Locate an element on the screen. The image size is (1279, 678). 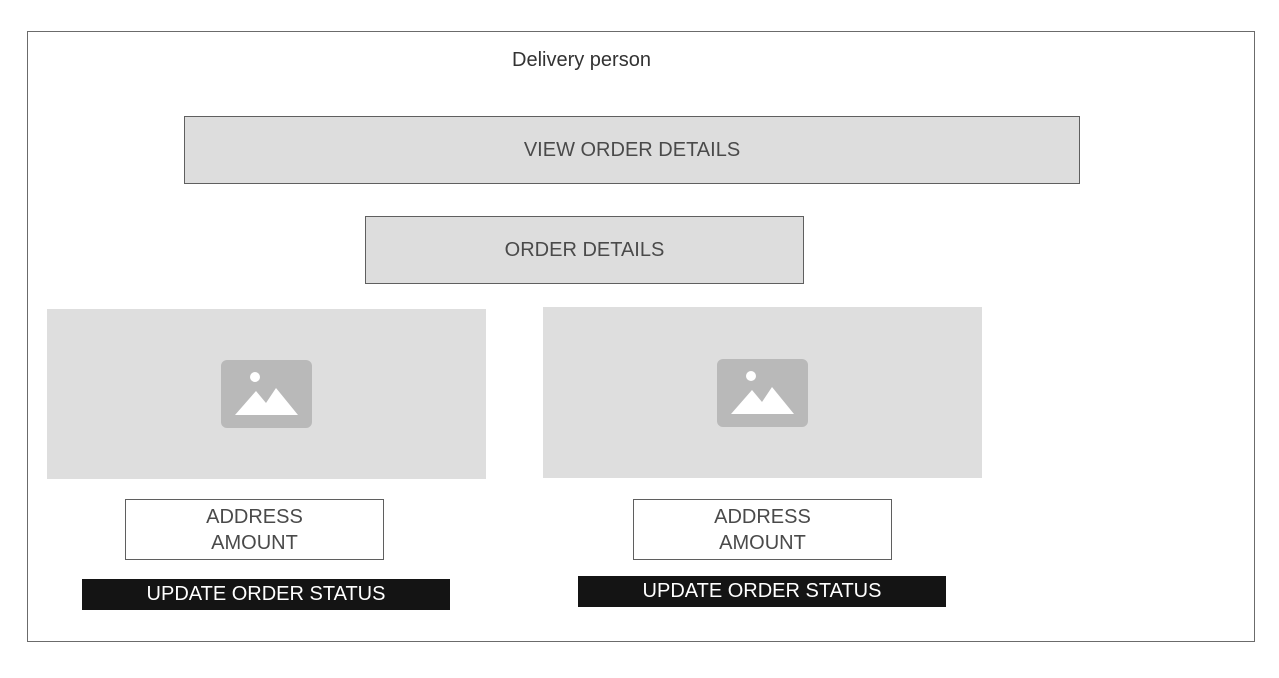
view-order-details-button: VIEW ORDER DETAILS is located at coordinates (632, 150).